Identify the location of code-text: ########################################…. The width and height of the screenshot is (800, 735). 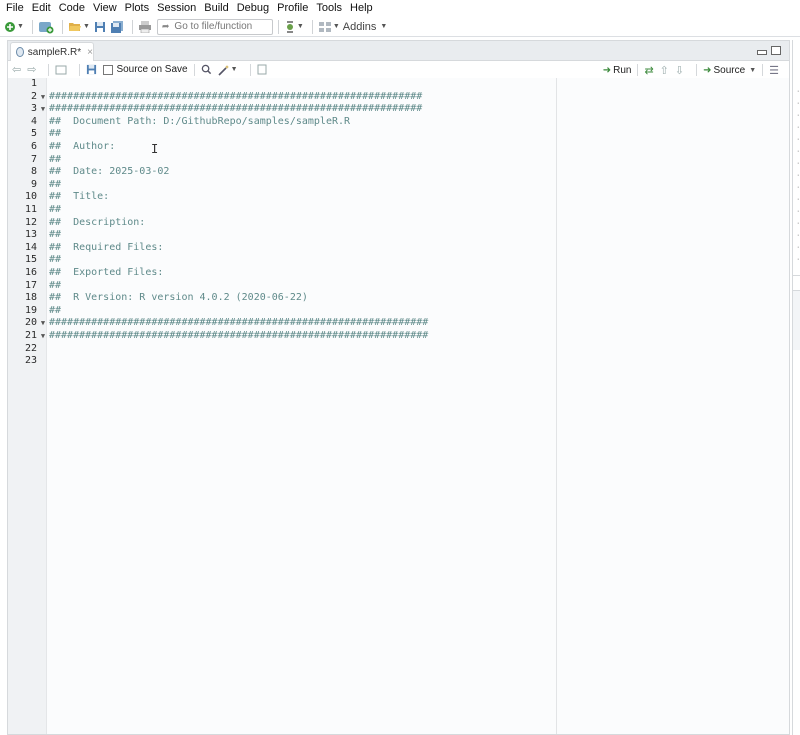
(236, 96).